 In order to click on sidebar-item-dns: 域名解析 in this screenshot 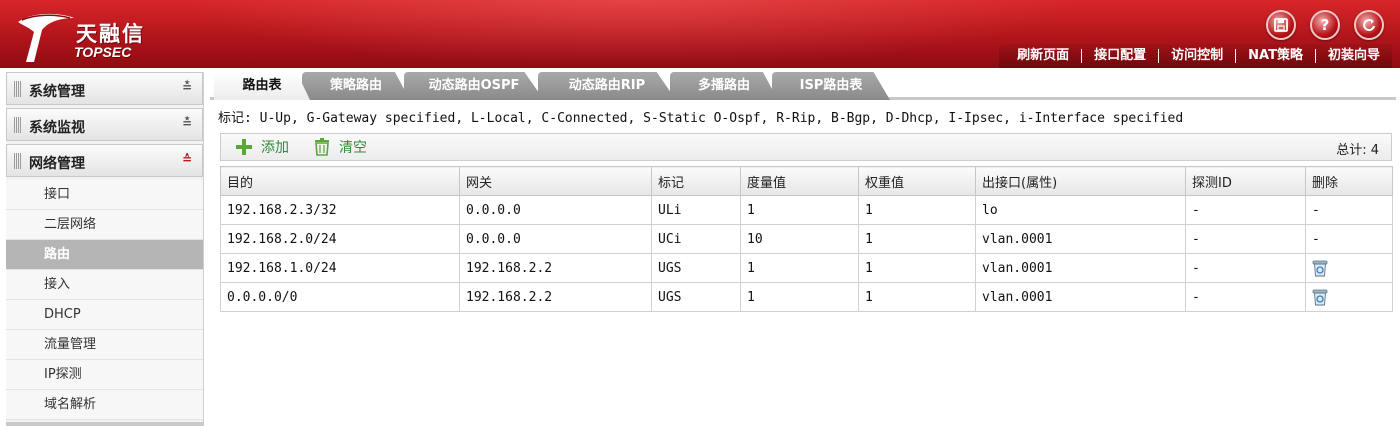, I will do `click(104, 405)`.